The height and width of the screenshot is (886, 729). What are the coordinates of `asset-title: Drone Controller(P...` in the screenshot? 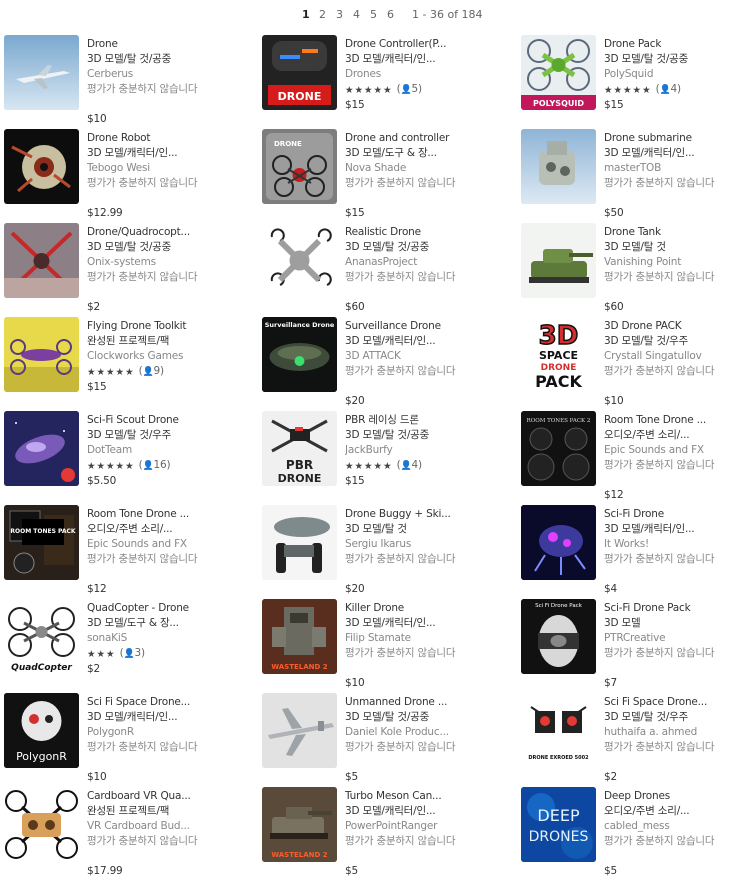 It's located at (410, 44).